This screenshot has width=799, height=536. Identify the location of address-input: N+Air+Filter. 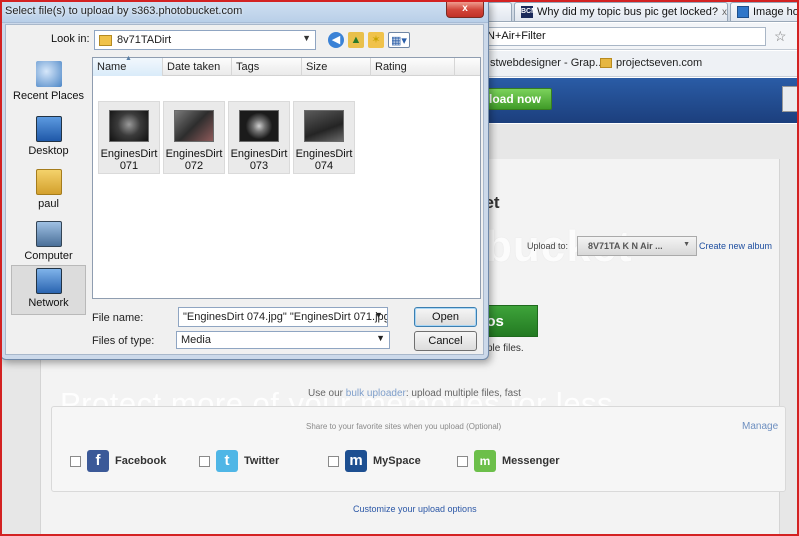
(618, 36).